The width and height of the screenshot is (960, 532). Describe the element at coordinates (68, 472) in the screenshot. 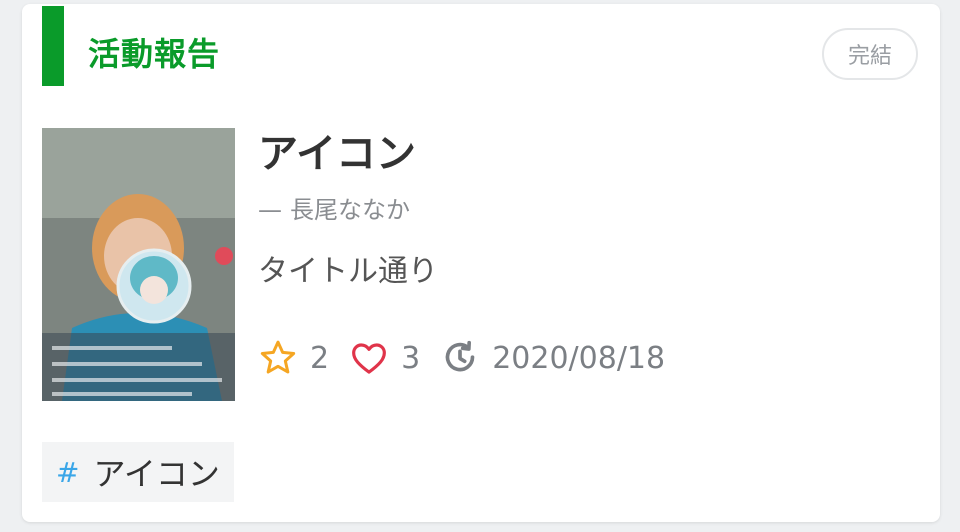

I see `hashtag-icon: #` at that location.